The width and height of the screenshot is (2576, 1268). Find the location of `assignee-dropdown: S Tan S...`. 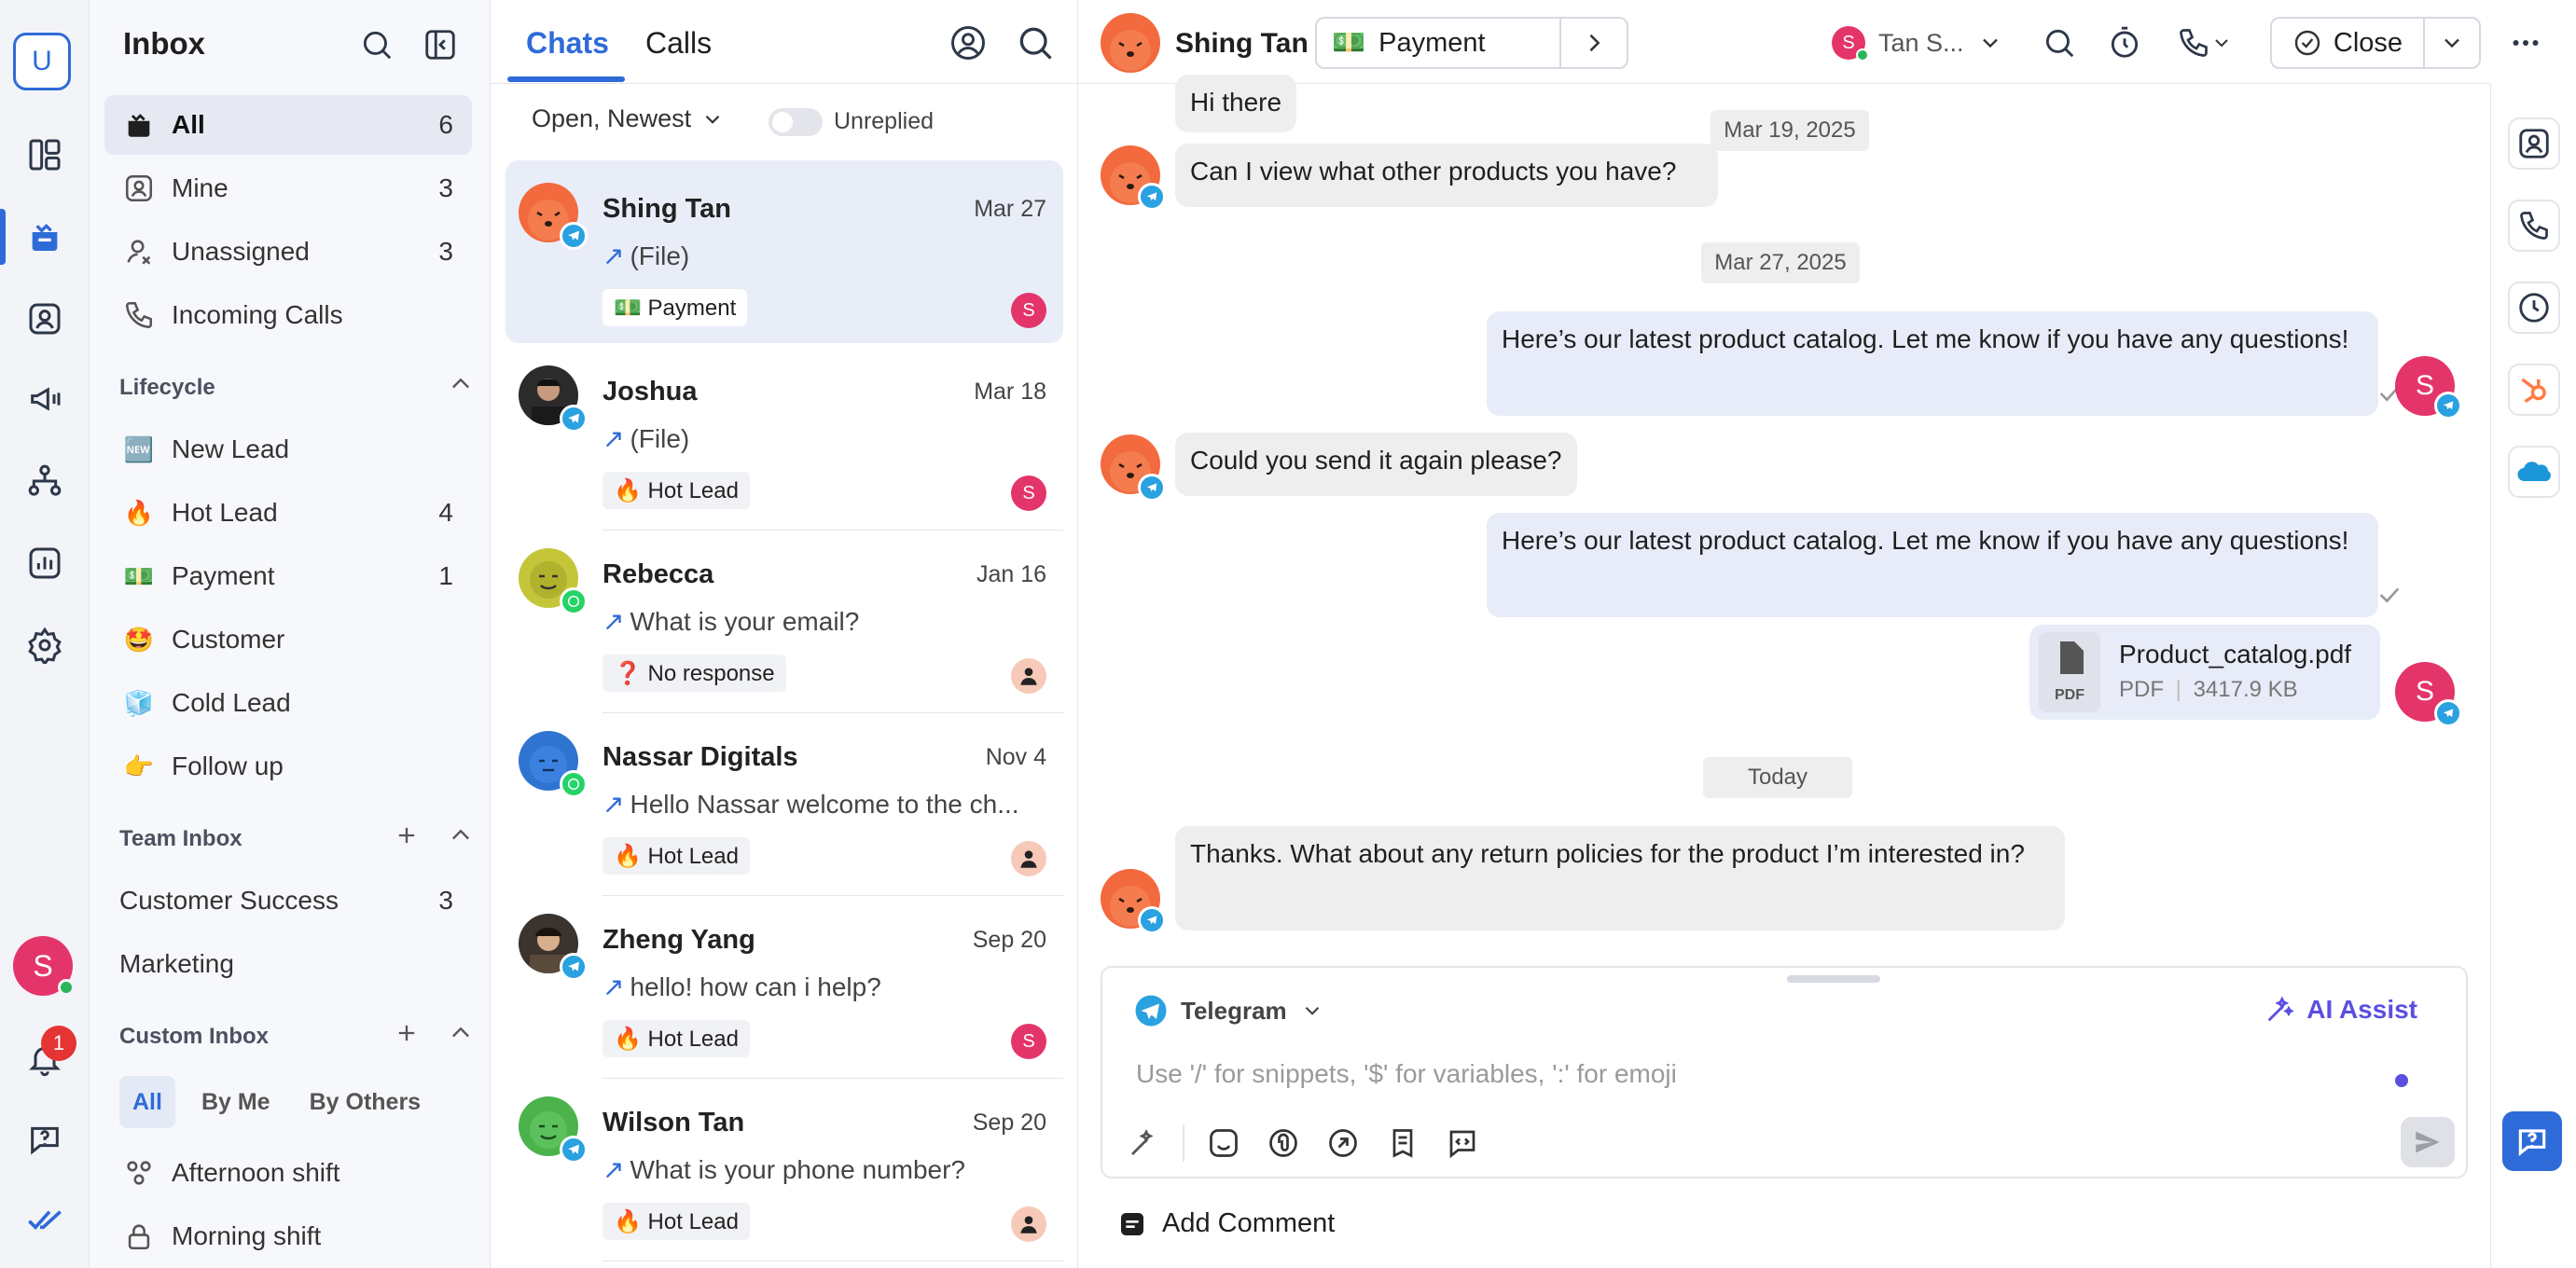

assignee-dropdown: S Tan S... is located at coordinates (1917, 44).